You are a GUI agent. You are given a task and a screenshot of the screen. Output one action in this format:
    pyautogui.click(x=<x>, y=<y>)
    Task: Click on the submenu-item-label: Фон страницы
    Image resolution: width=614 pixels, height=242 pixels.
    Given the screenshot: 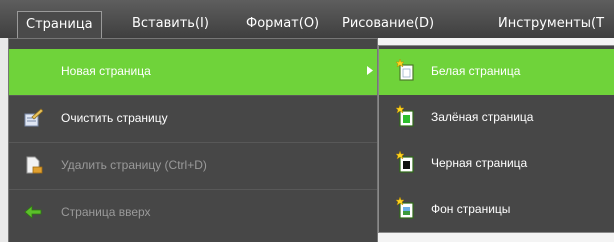 What is the action you would take?
    pyautogui.click(x=471, y=209)
    